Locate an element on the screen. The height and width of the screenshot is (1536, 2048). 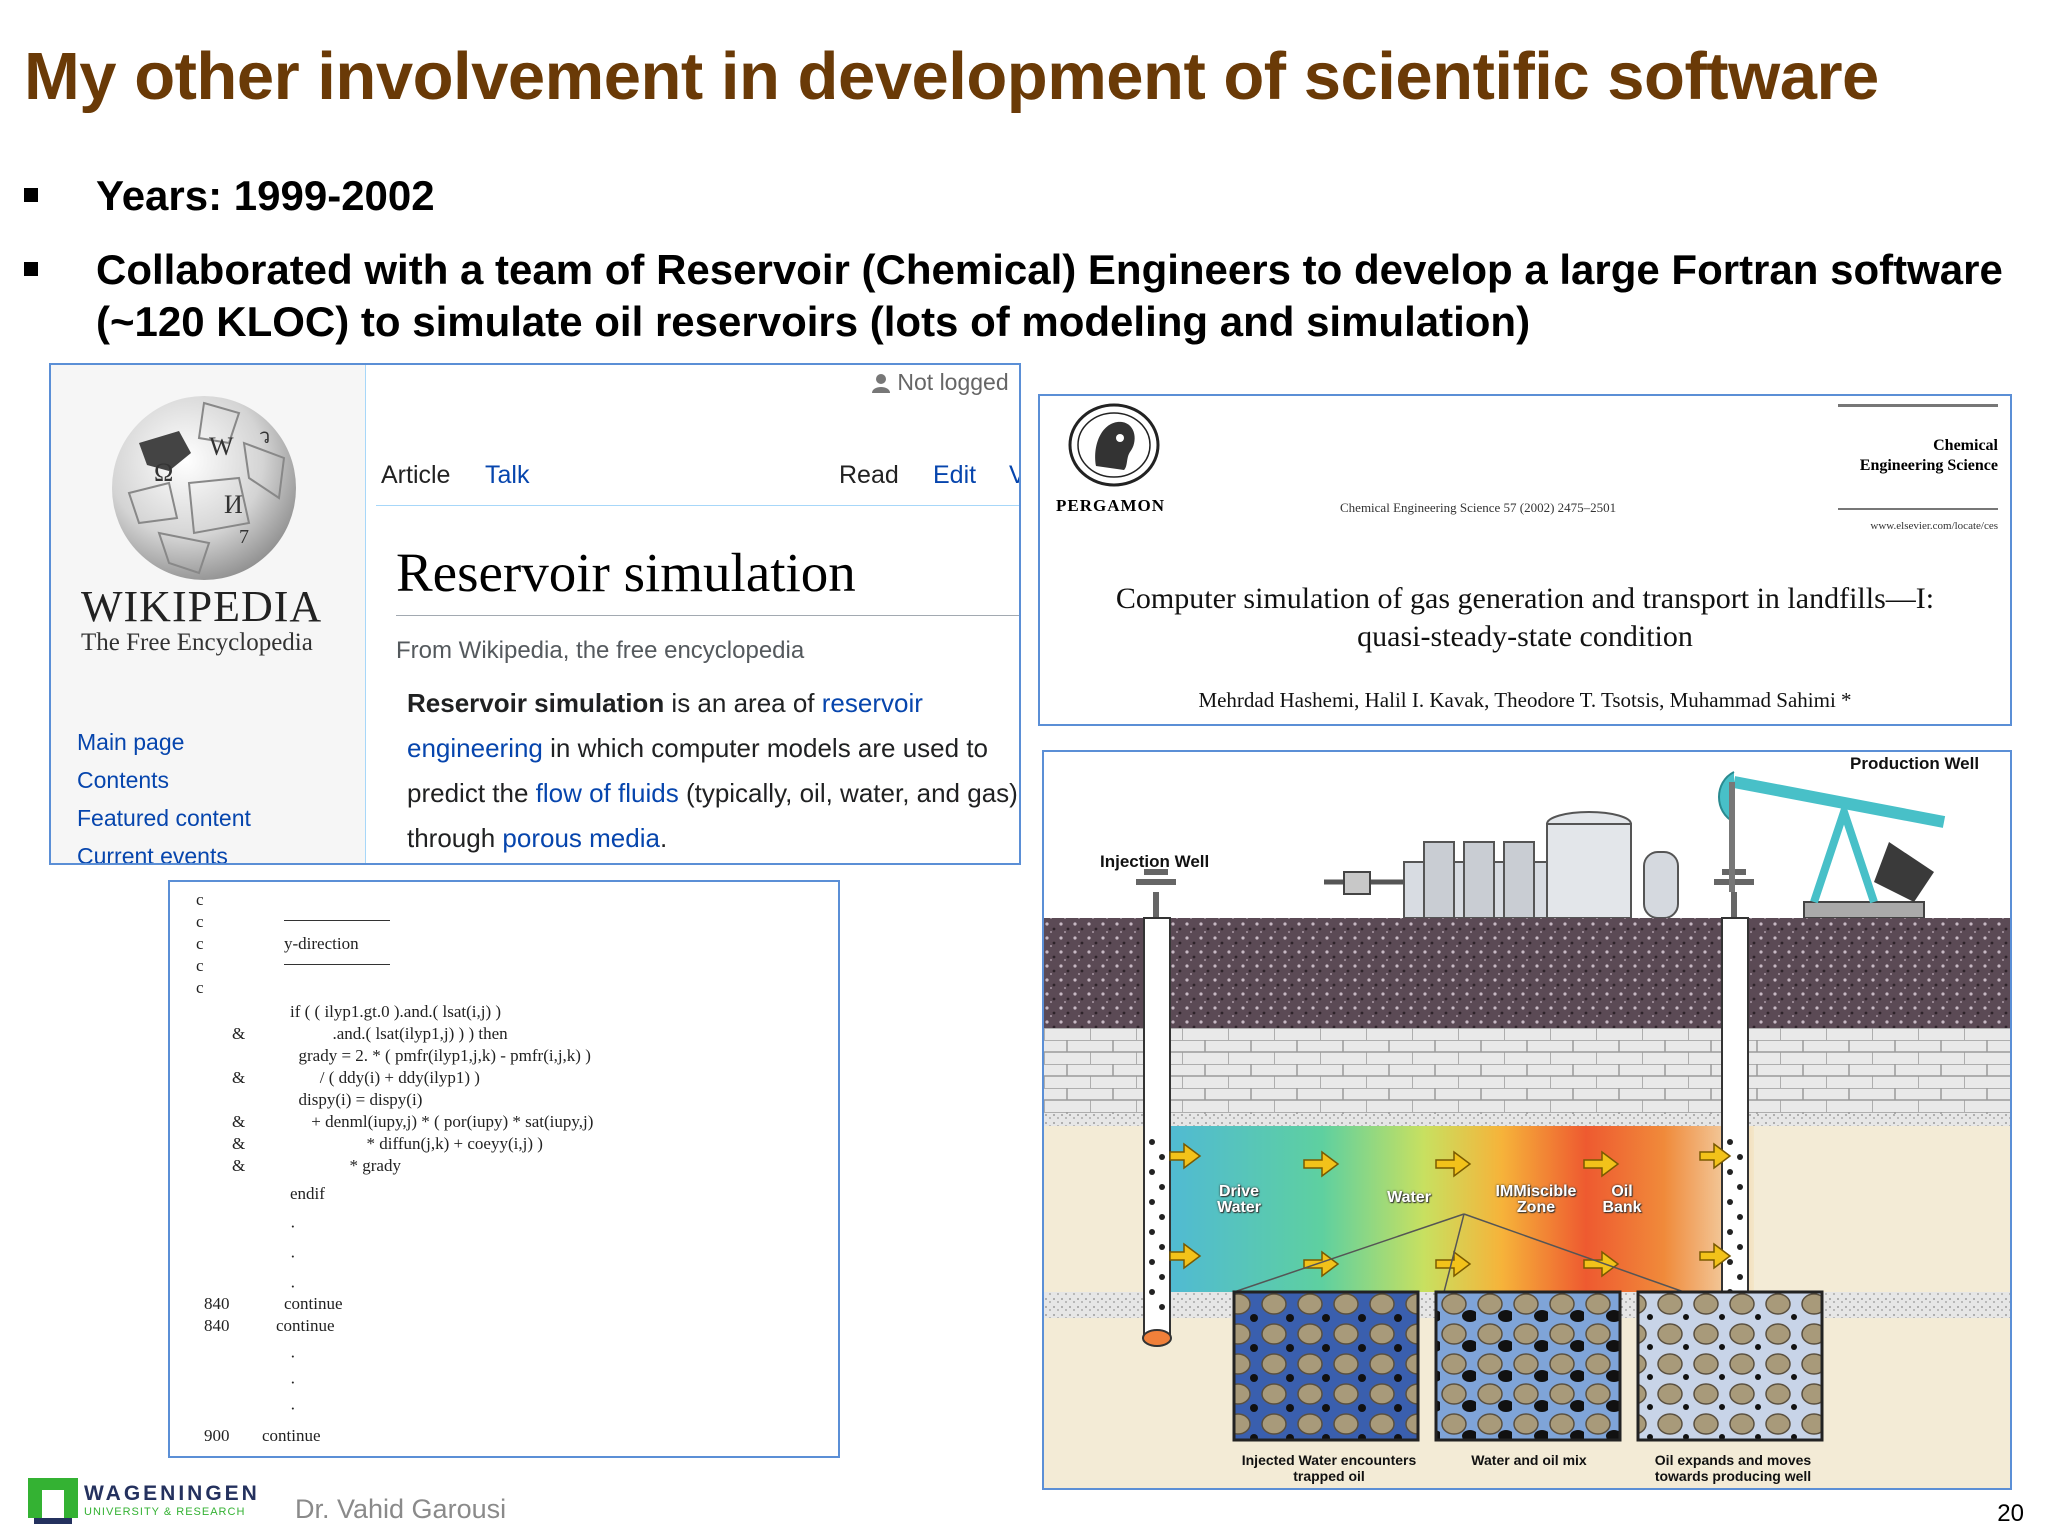
nav-main-page: Main page is located at coordinates (130, 742).